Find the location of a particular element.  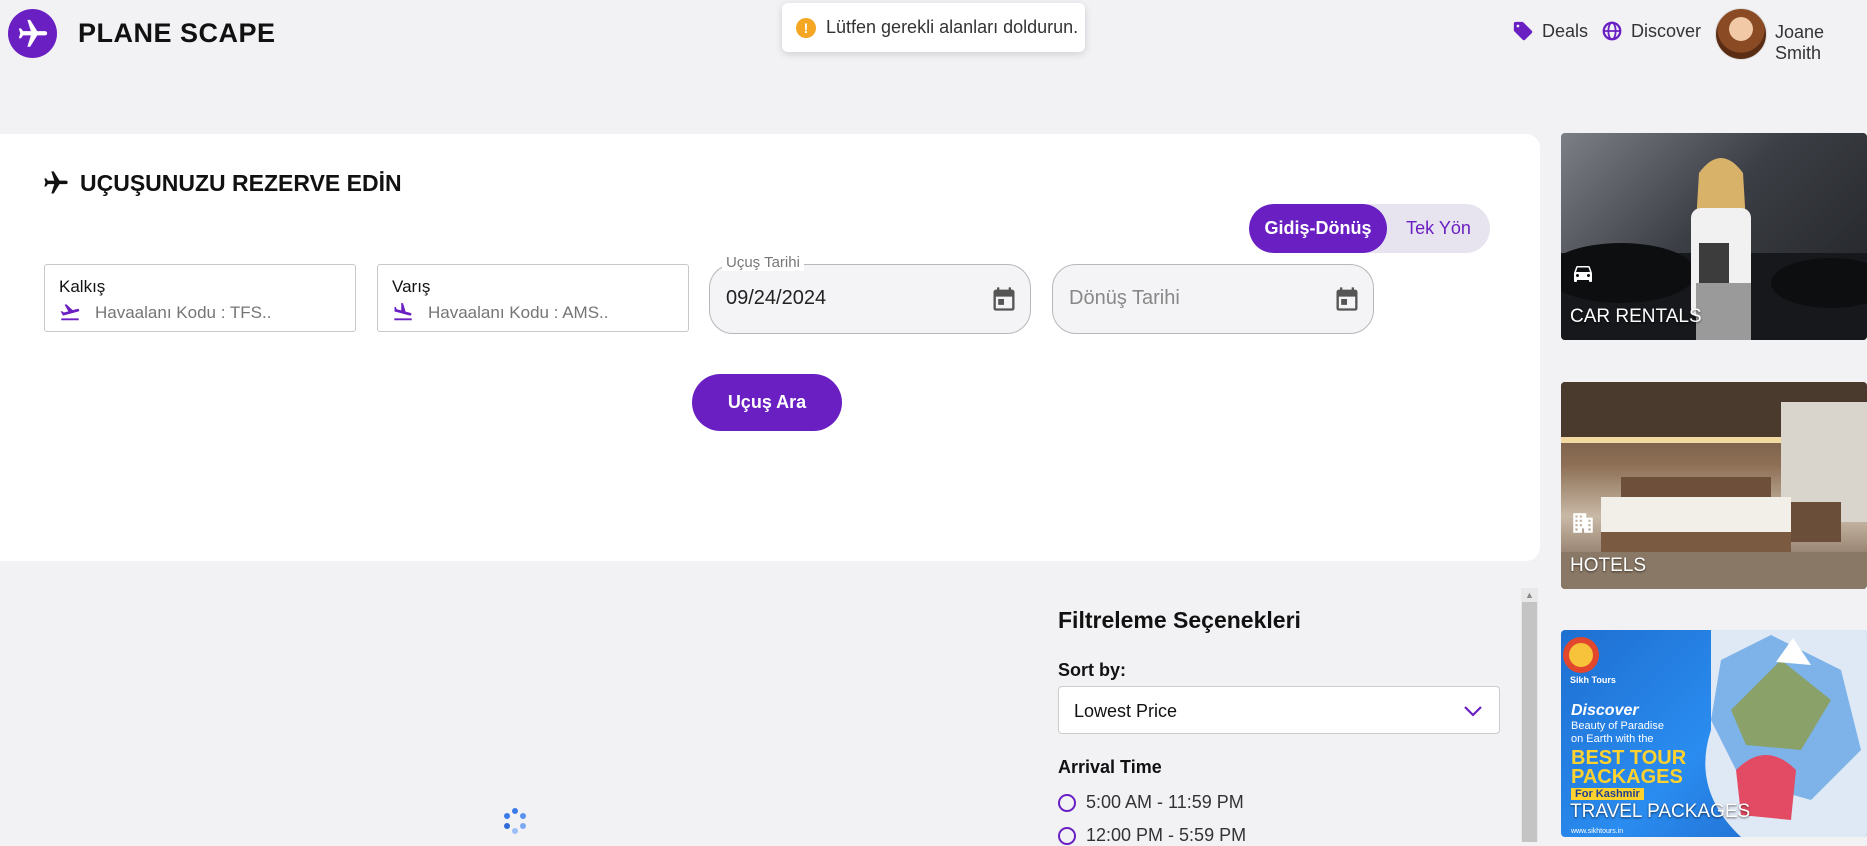

scroll-up-icon: ▲ is located at coordinates (1529, 595).